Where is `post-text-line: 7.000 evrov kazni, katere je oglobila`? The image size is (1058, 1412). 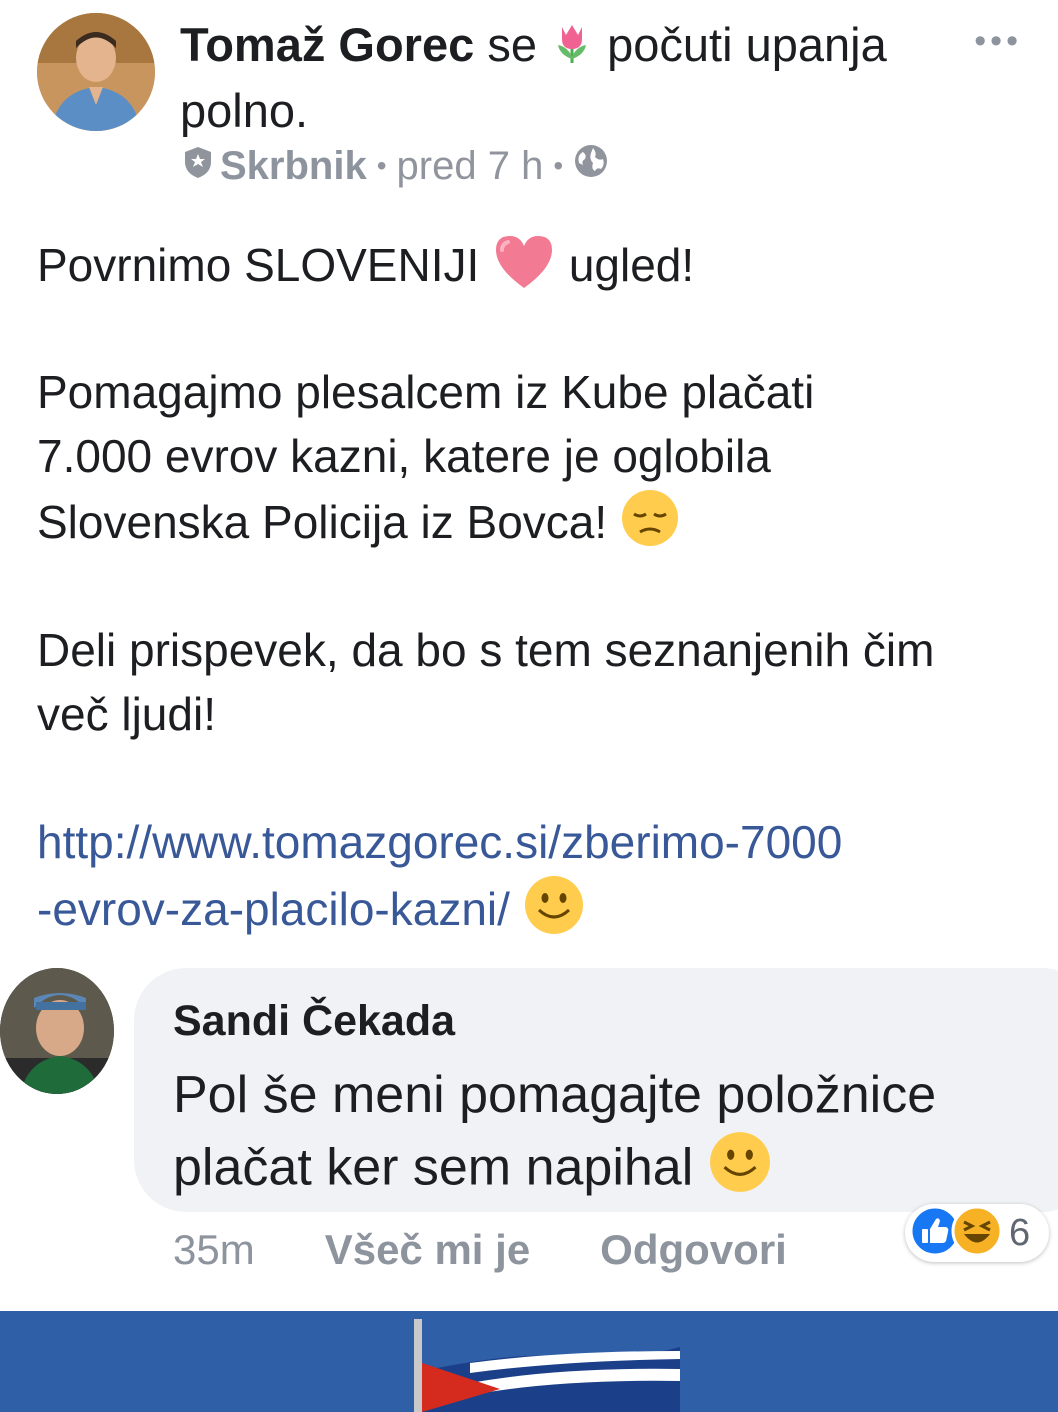 post-text-line: 7.000 evrov kazni, katere je oglobila is located at coordinates (404, 456).